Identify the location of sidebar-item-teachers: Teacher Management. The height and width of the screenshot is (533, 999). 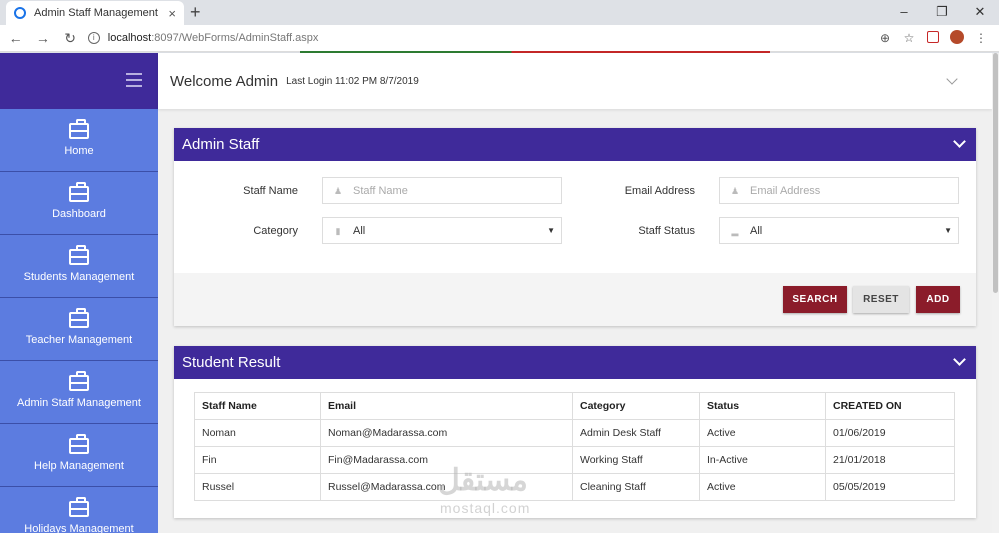
(79, 329).